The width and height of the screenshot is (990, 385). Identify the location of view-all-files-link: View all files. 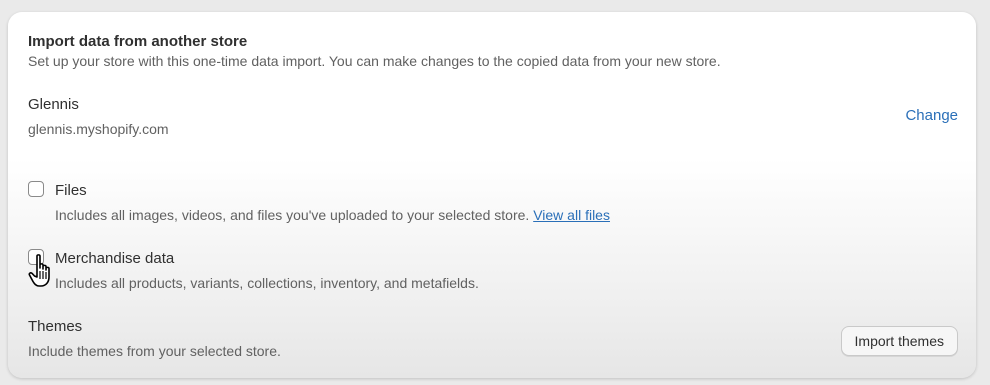
(571, 215).